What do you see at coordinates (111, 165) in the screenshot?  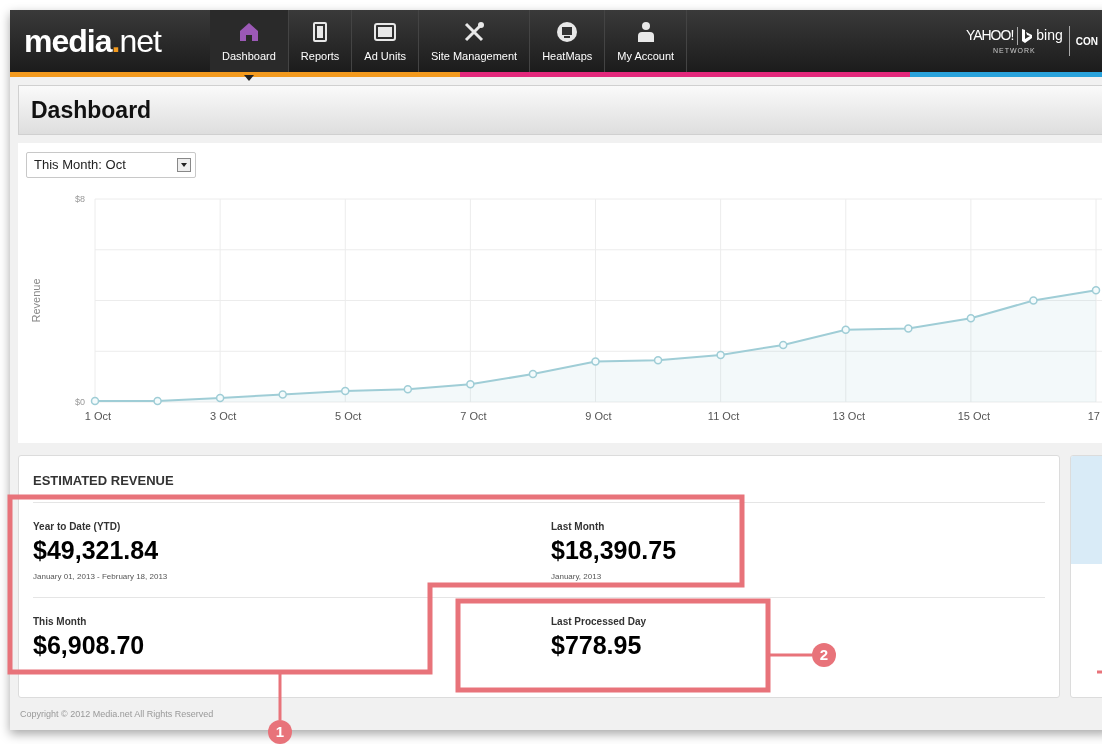 I see `period-dropdown: This Month: Oct` at bounding box center [111, 165].